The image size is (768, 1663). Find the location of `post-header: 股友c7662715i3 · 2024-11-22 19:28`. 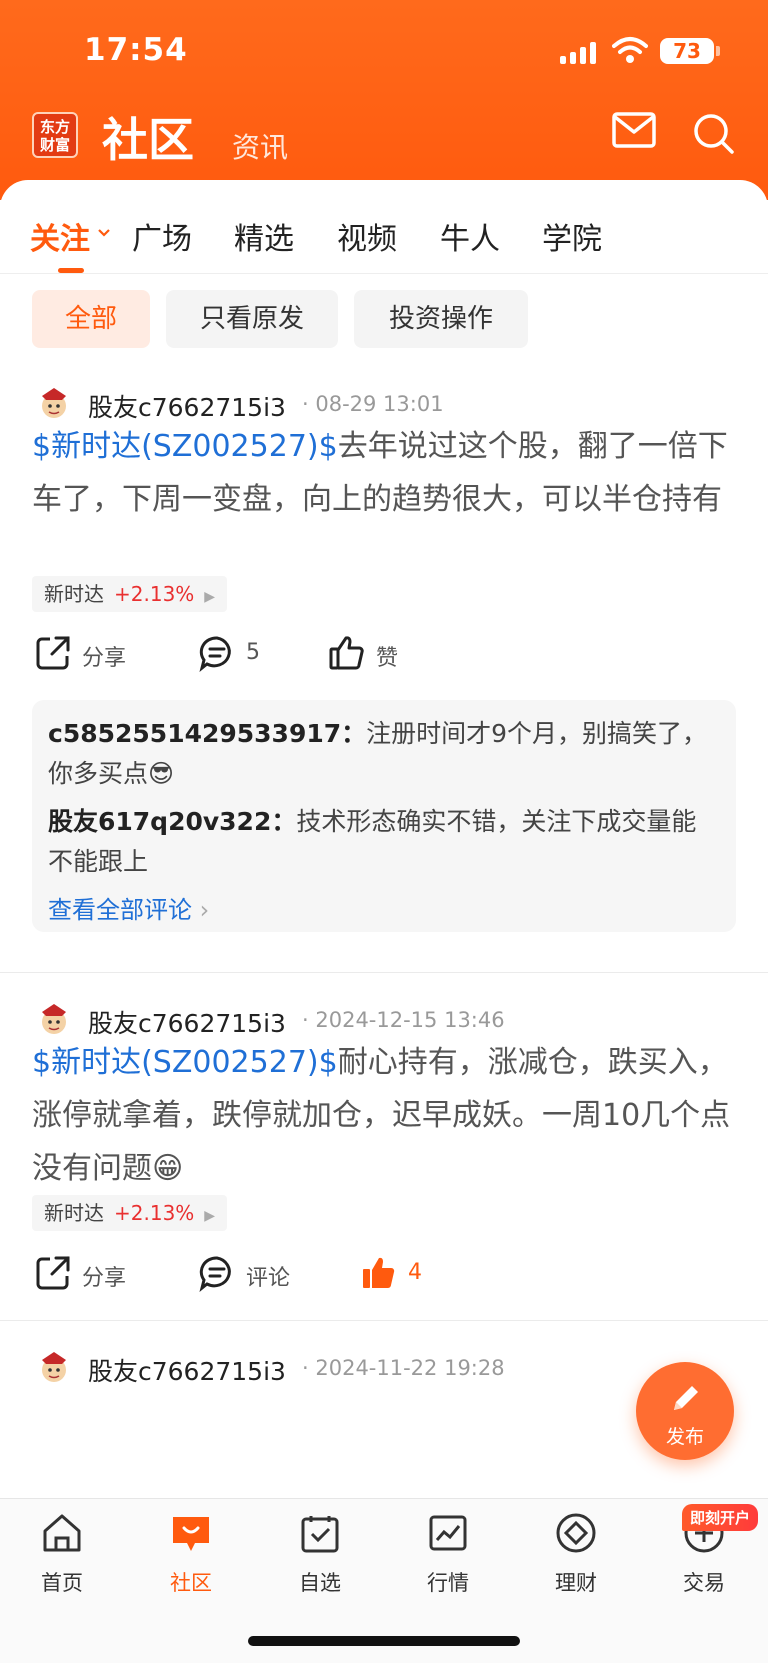

post-header: 股友c7662715i3 · 2024-11-22 19:28 is located at coordinates (386, 1370).